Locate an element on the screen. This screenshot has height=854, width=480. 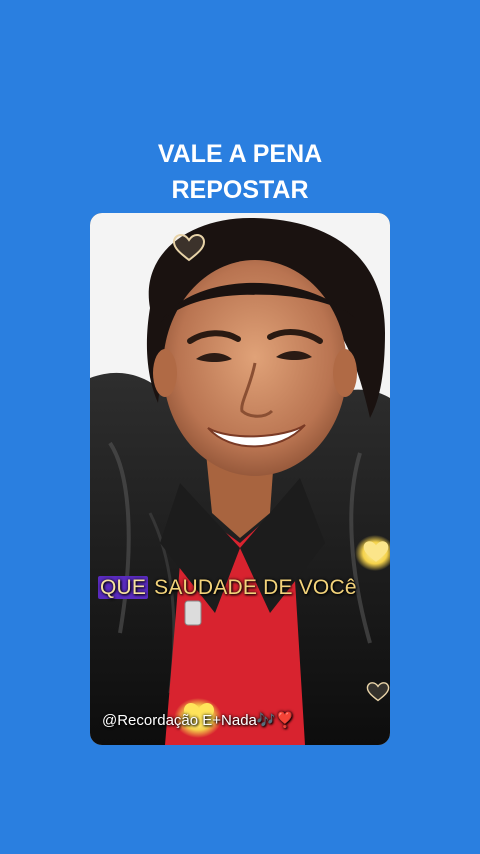
headline-line-1: VALE A PENA is located at coordinates (240, 154).